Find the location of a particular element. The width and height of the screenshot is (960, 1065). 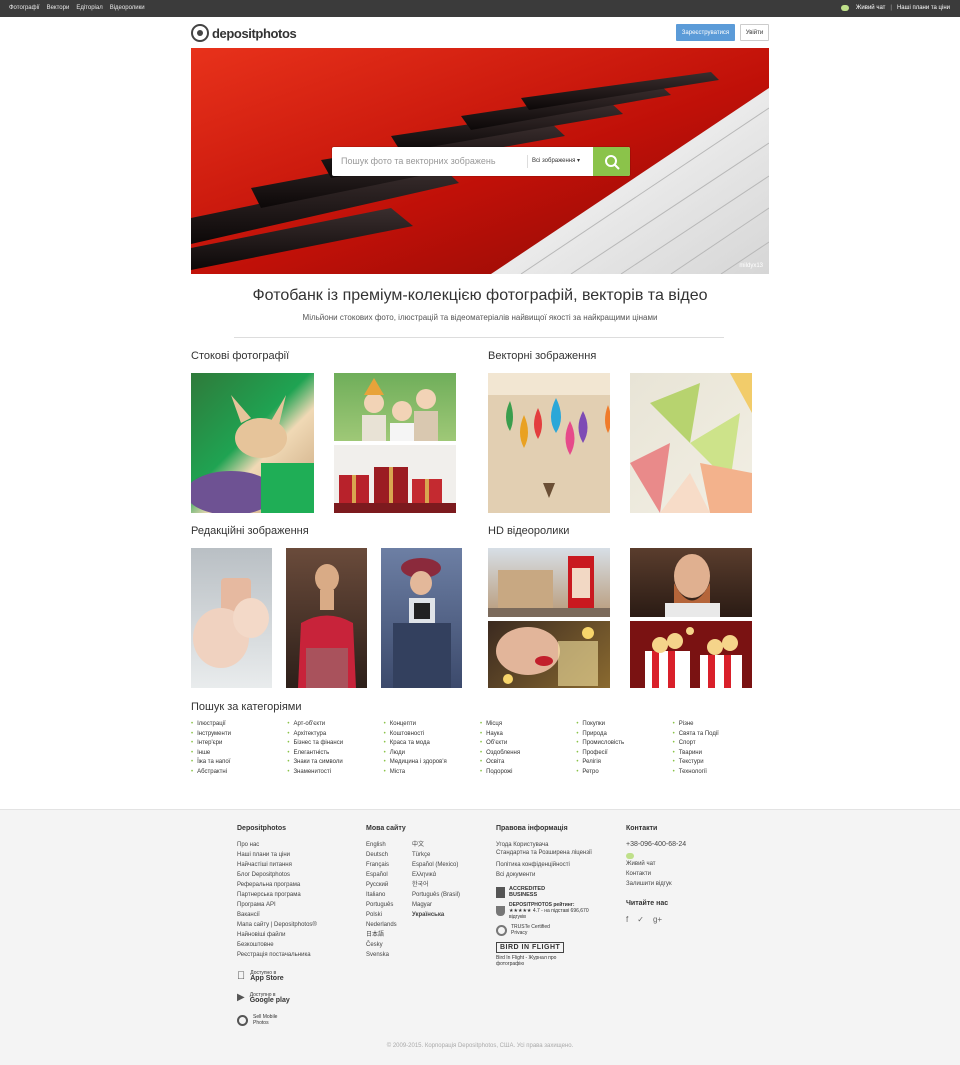

category-link: Медицина і здоров'я is located at coordinates (432, 763).